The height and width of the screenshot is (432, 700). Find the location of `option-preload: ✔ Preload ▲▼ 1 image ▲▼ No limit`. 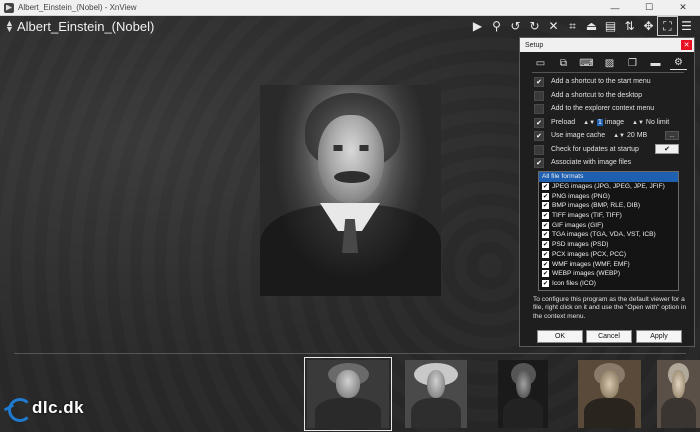

option-preload: ✔ Preload ▲▼ 1 image ▲▼ No limit is located at coordinates (601, 122).